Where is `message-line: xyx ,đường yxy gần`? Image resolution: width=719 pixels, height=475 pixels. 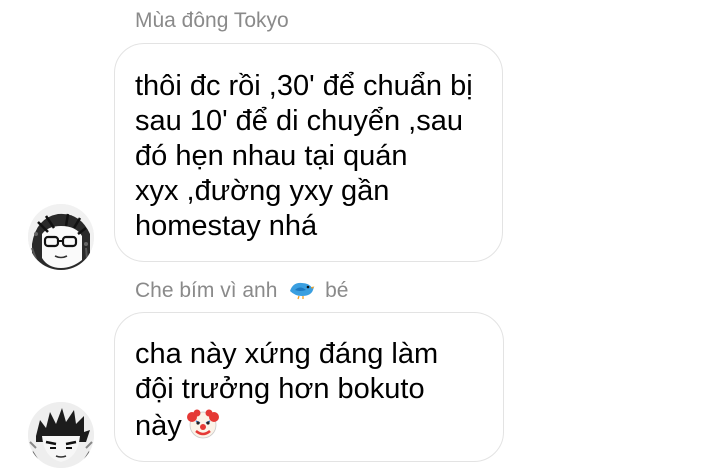 message-line: xyx ,đường yxy gần is located at coordinates (262, 191).